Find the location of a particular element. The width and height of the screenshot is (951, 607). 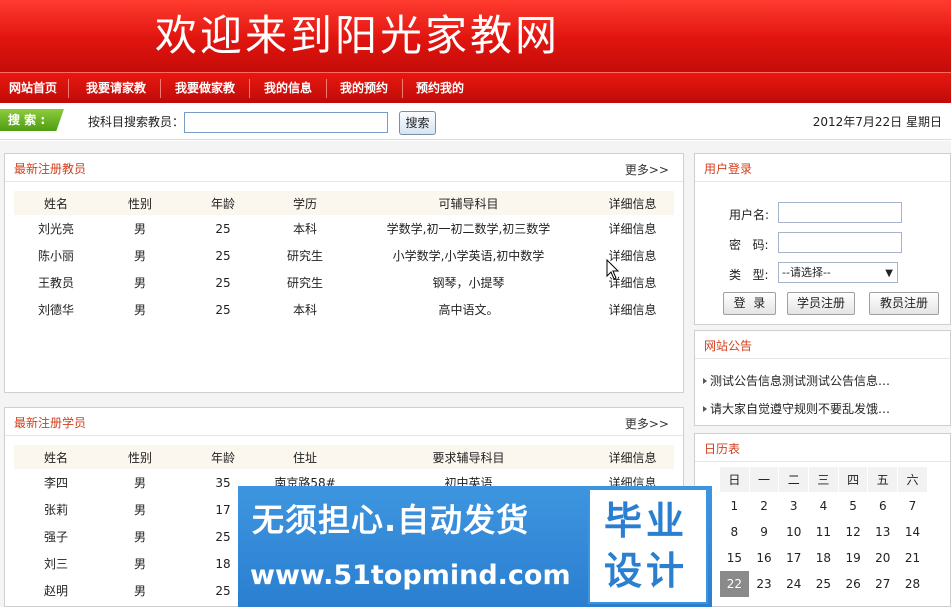

weekday-header: 日 is located at coordinates (734, 479).